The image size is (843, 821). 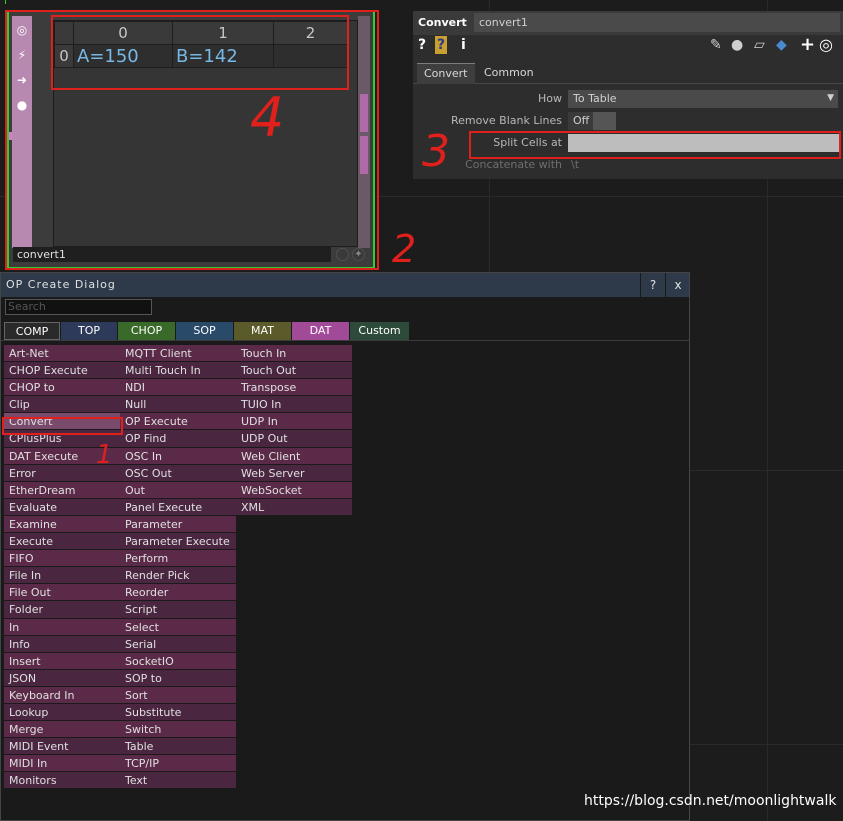 What do you see at coordinates (204, 331) in the screenshot?
I see `family-tab-sop: SOP` at bounding box center [204, 331].